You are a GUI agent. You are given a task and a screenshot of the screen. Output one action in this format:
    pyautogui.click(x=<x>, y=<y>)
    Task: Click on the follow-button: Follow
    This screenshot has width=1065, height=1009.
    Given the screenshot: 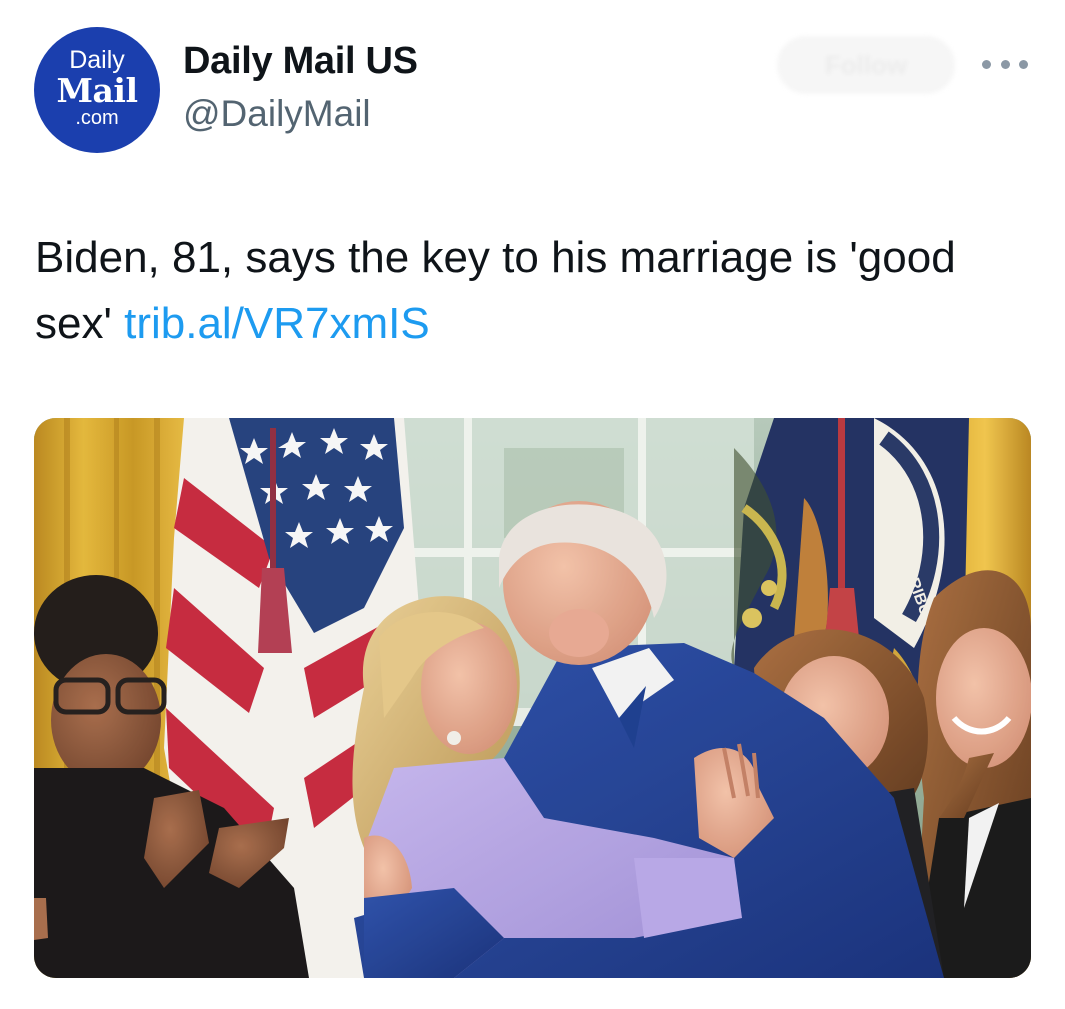 What is the action you would take?
    pyautogui.click(x=866, y=65)
    